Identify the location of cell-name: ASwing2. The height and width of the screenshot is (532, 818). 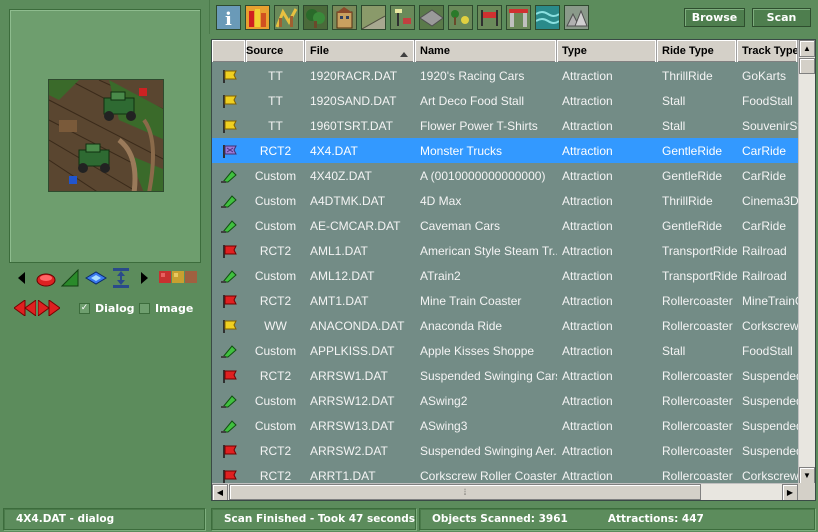
(444, 400).